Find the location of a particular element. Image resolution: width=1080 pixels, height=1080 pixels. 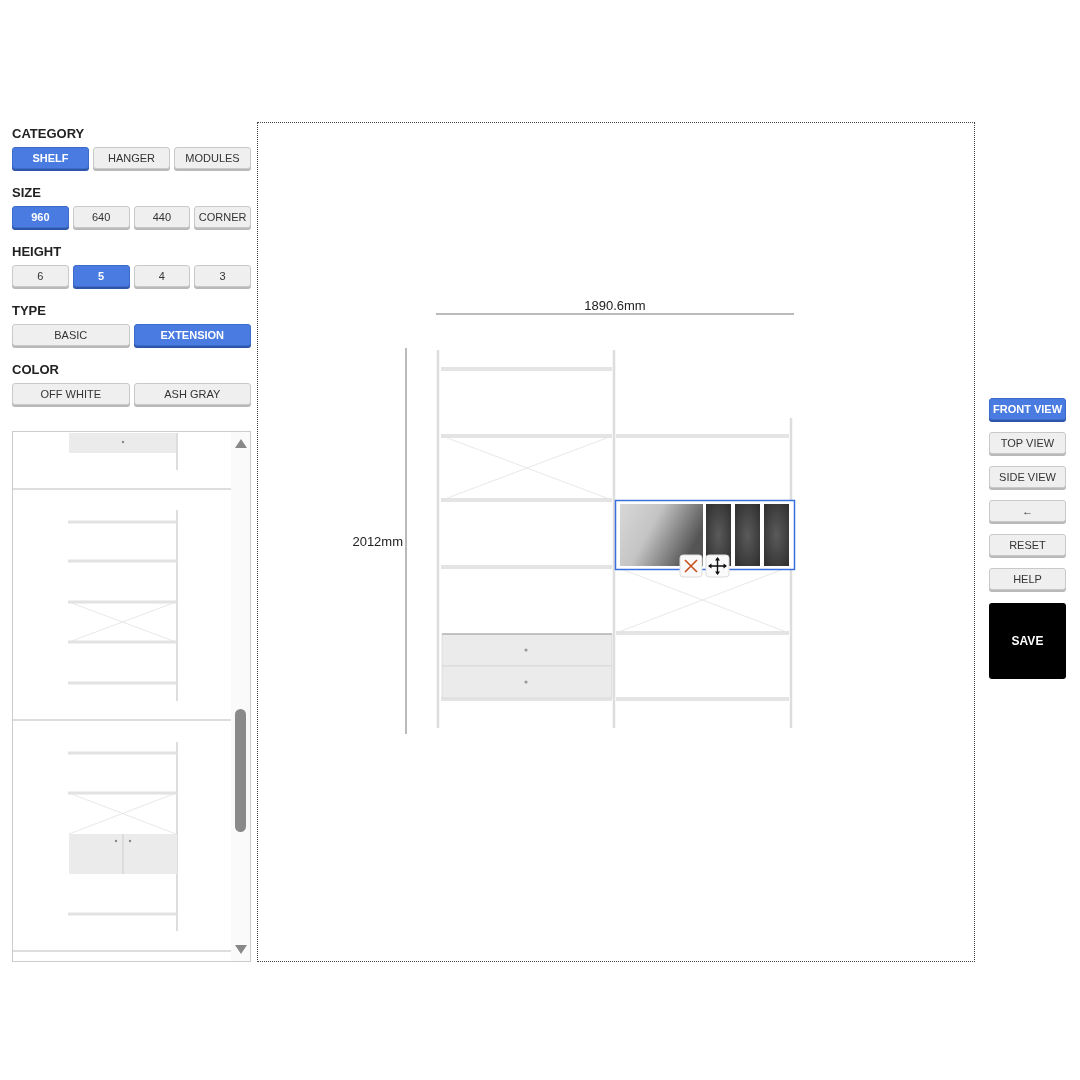

section-title: COLOR is located at coordinates (35, 370).